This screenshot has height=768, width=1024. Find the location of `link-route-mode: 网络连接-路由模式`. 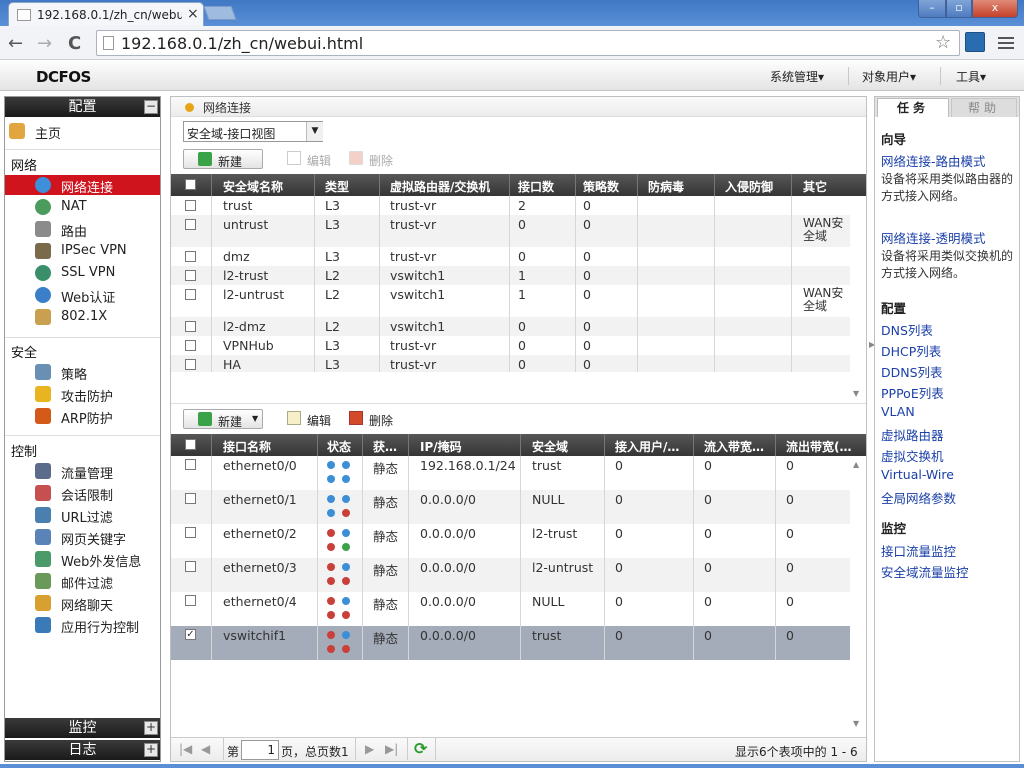

link-route-mode: 网络连接-路由模式 is located at coordinates (933, 160).